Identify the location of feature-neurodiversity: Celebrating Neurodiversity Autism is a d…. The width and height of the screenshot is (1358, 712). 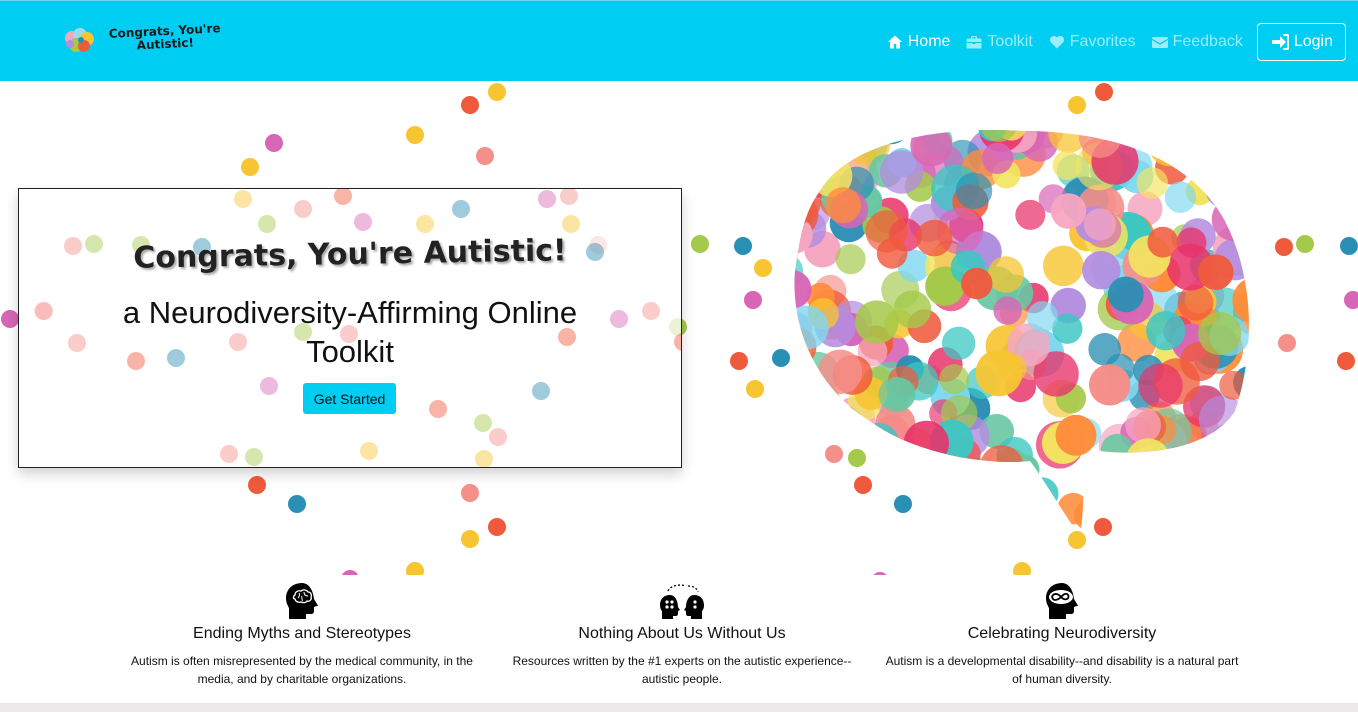
(1062, 631).